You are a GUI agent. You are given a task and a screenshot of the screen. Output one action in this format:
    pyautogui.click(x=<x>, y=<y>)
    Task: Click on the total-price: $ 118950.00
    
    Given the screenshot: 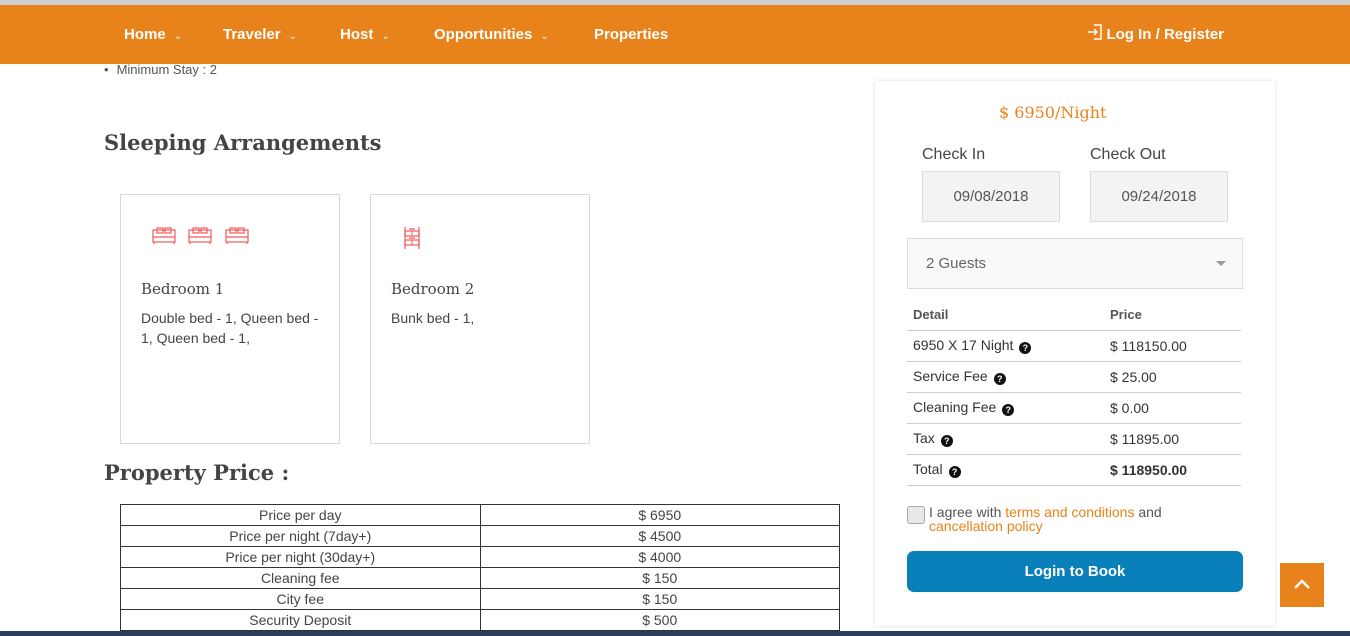 What is the action you would take?
    pyautogui.click(x=1172, y=470)
    